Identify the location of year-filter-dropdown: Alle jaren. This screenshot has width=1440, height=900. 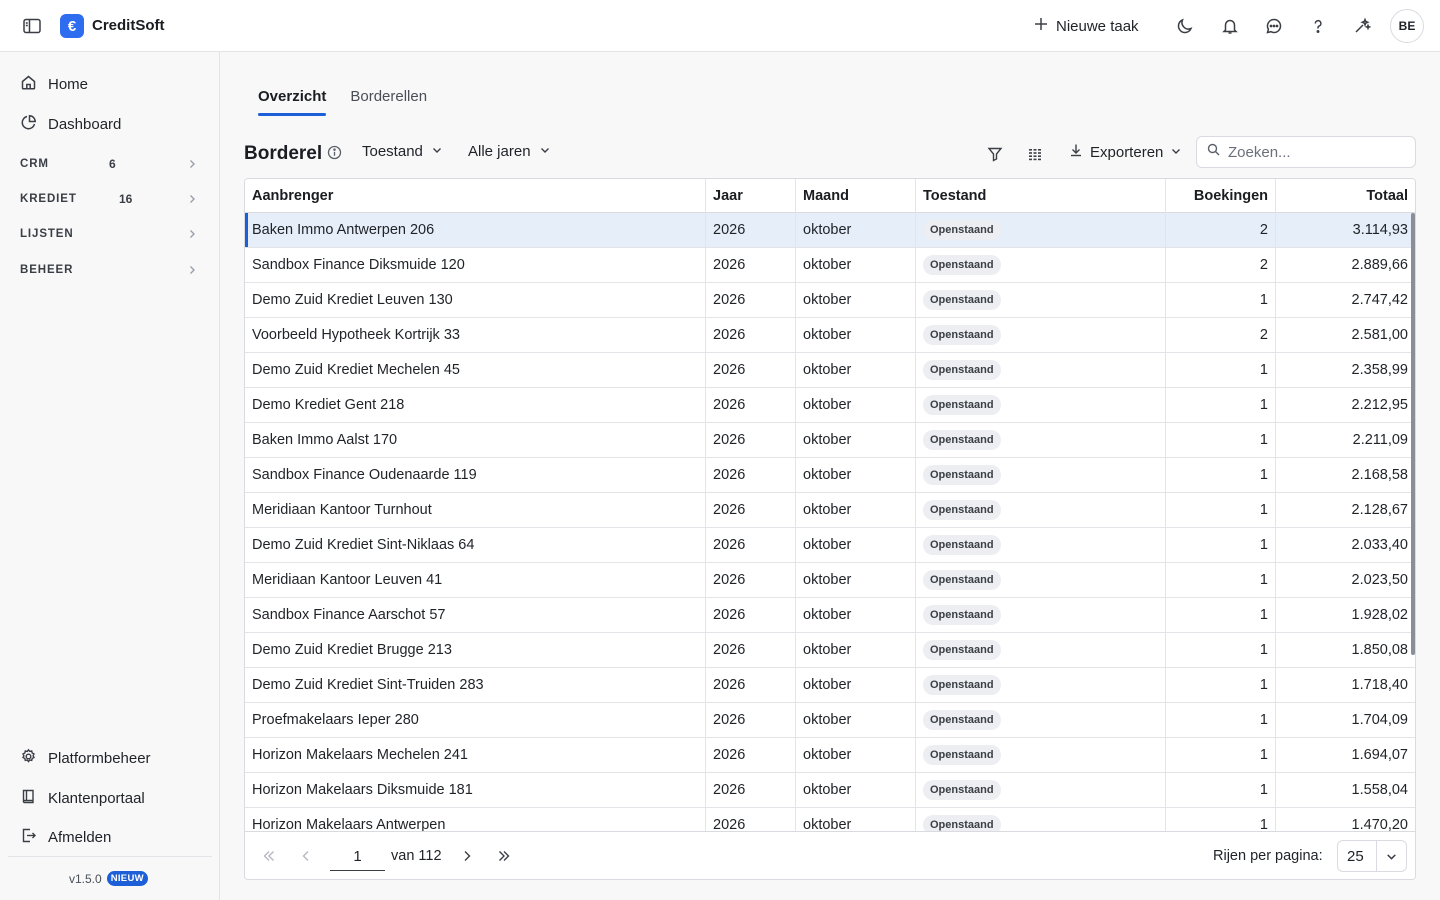
(509, 151).